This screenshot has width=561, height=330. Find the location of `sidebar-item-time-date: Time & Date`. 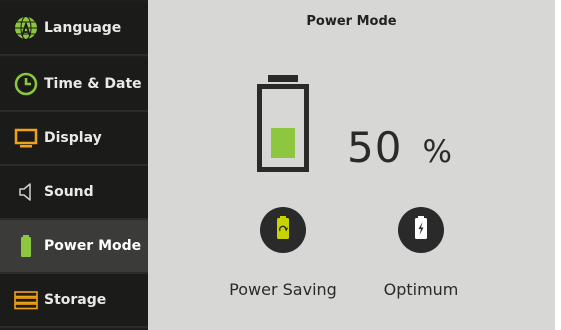

sidebar-item-time-date: Time & Date is located at coordinates (74, 85).